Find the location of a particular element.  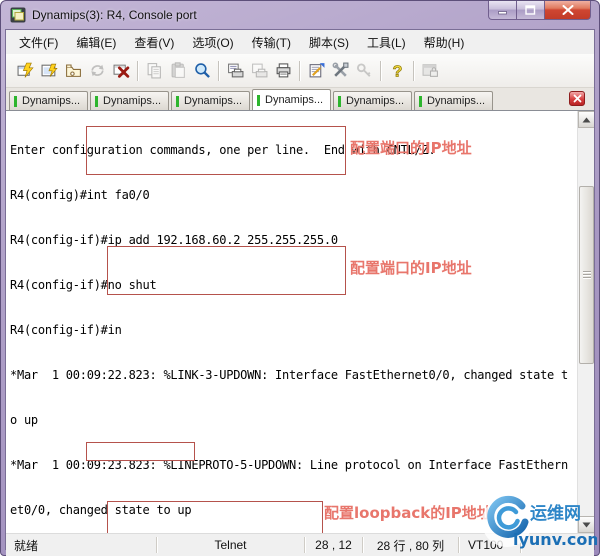

close-tab-button is located at coordinates (577, 98).